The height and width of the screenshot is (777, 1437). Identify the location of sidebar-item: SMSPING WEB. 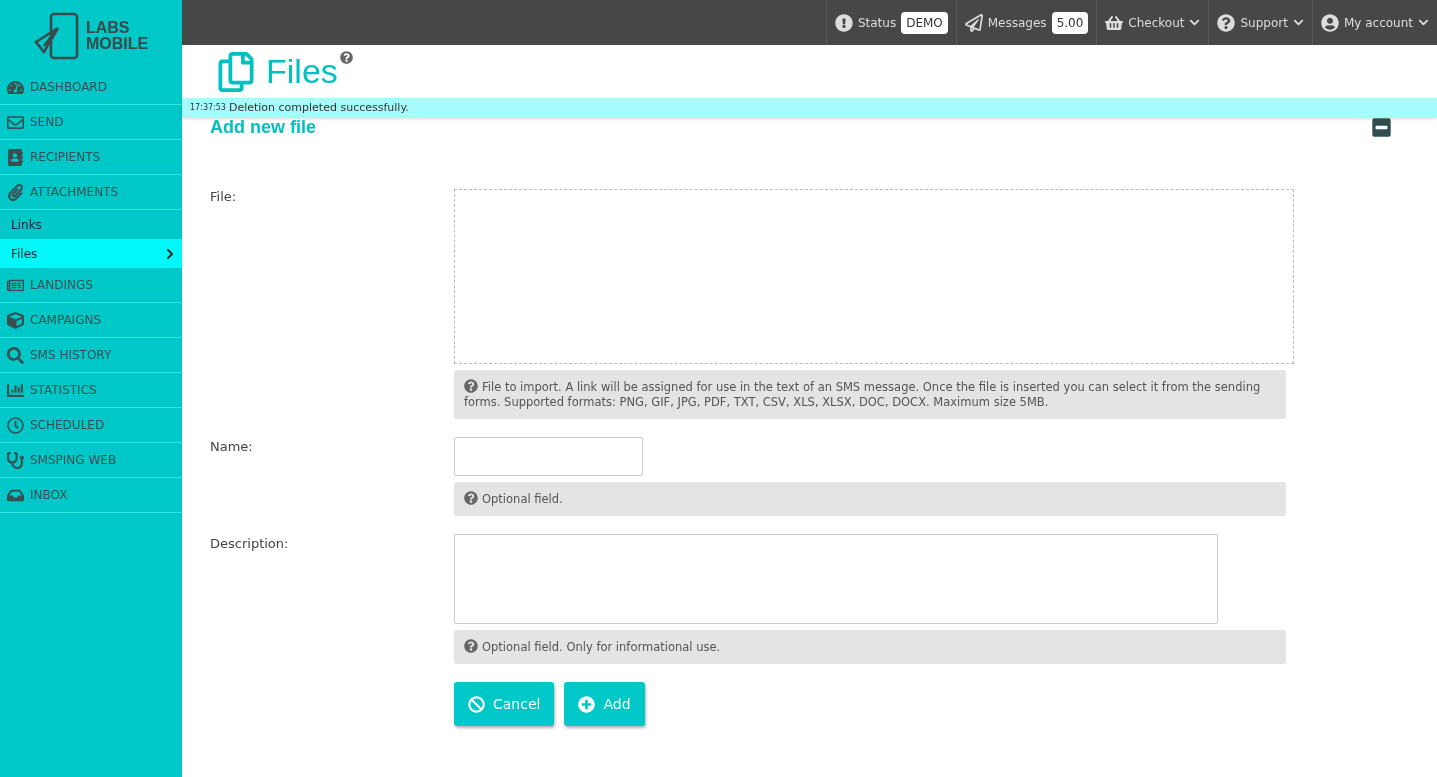
(91, 460).